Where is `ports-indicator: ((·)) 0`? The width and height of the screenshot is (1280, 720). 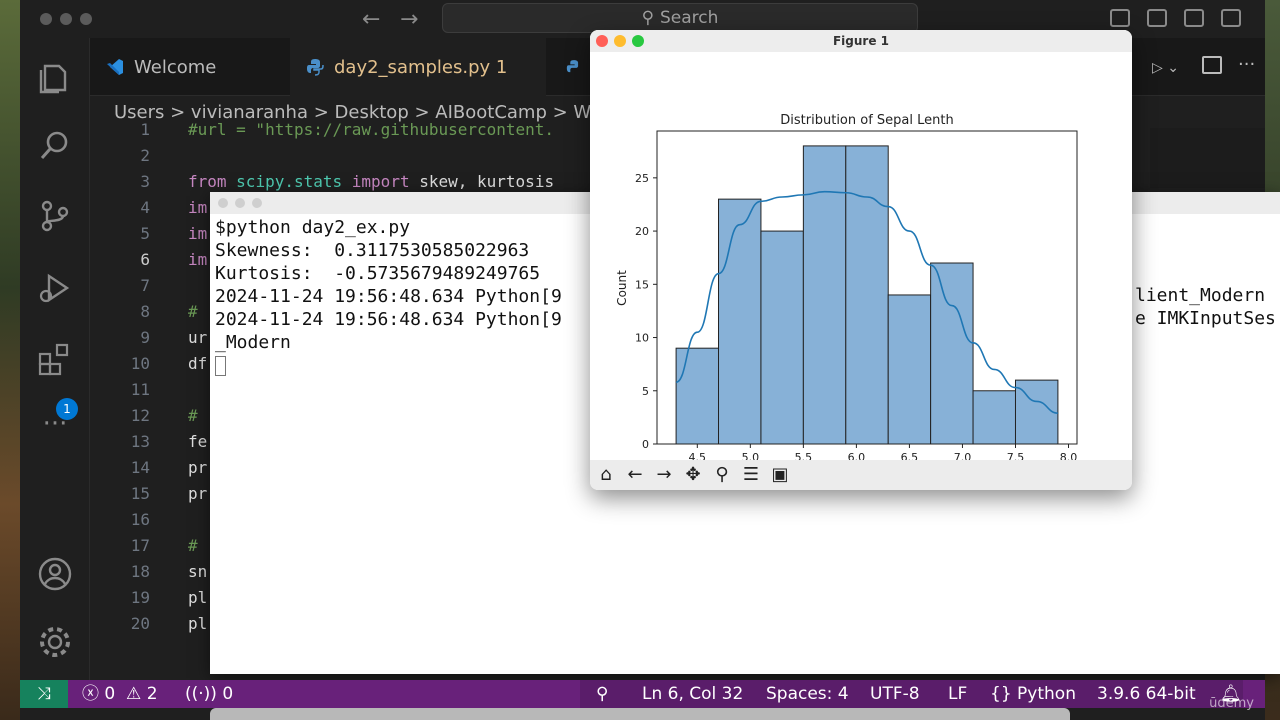 ports-indicator: ((·)) 0 is located at coordinates (209, 694).